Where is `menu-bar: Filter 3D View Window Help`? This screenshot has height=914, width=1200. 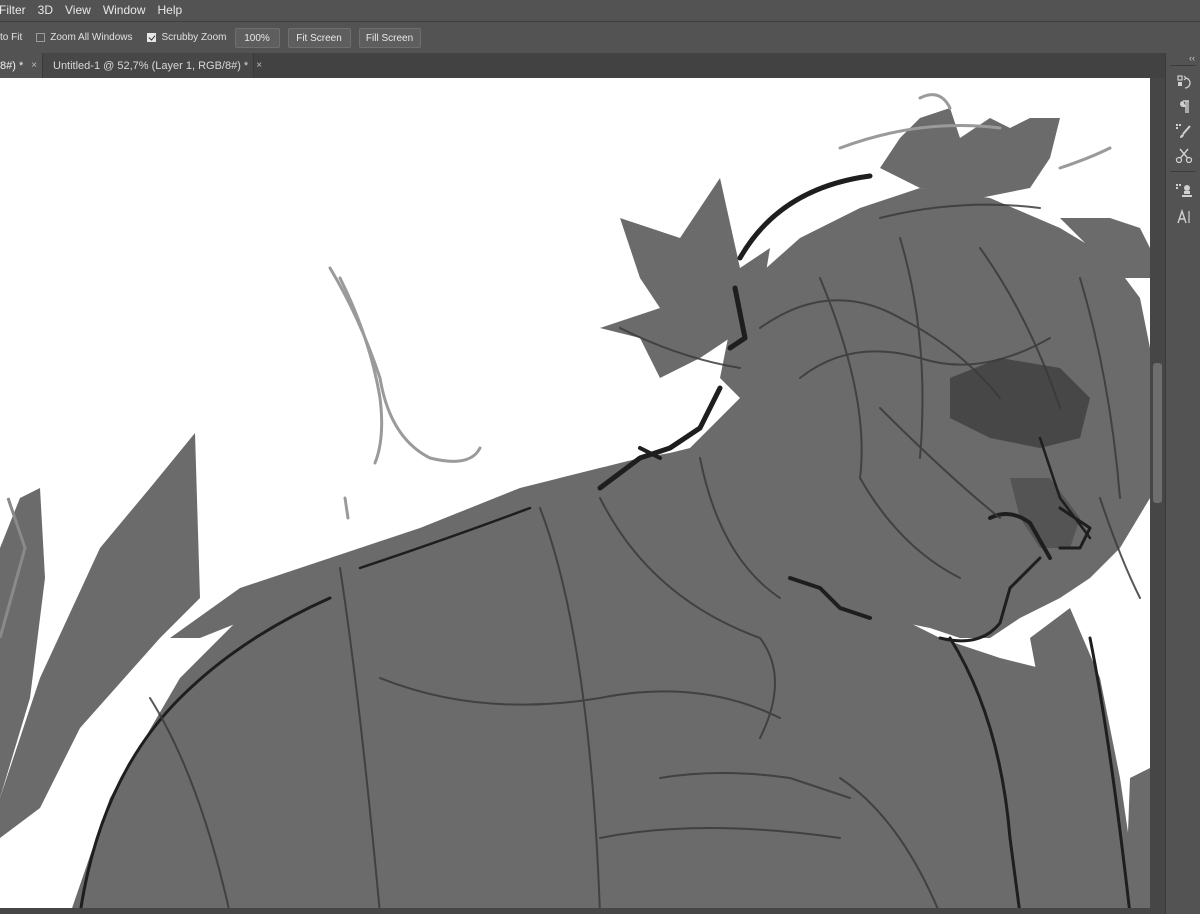
menu-bar: Filter 3D View Window Help is located at coordinates (600, 10).